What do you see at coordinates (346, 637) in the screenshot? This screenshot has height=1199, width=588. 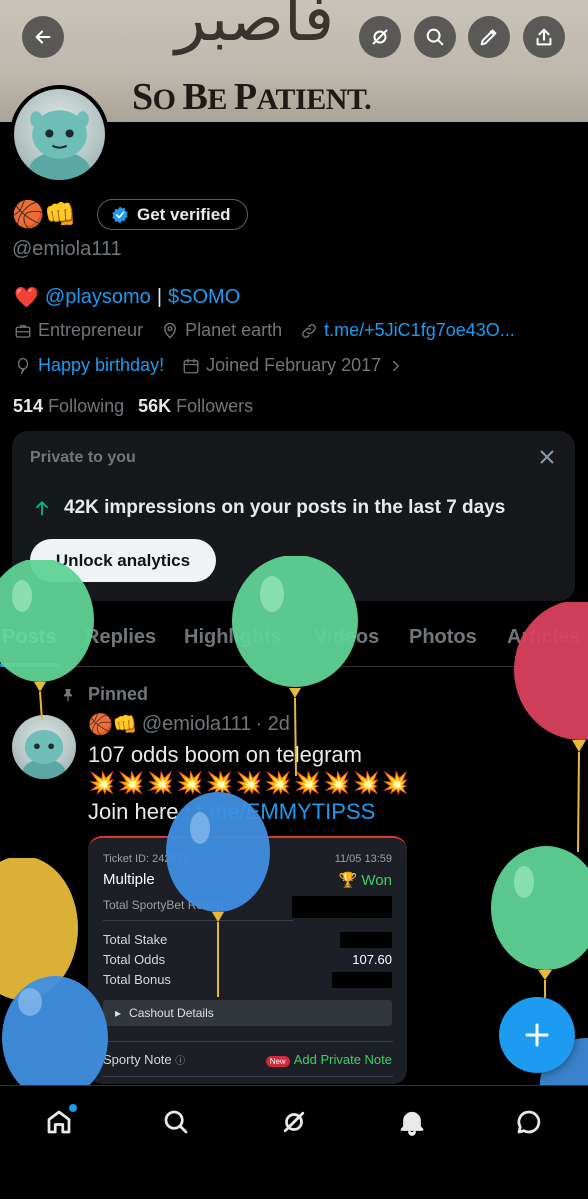 I see `tab-videos: Videos` at bounding box center [346, 637].